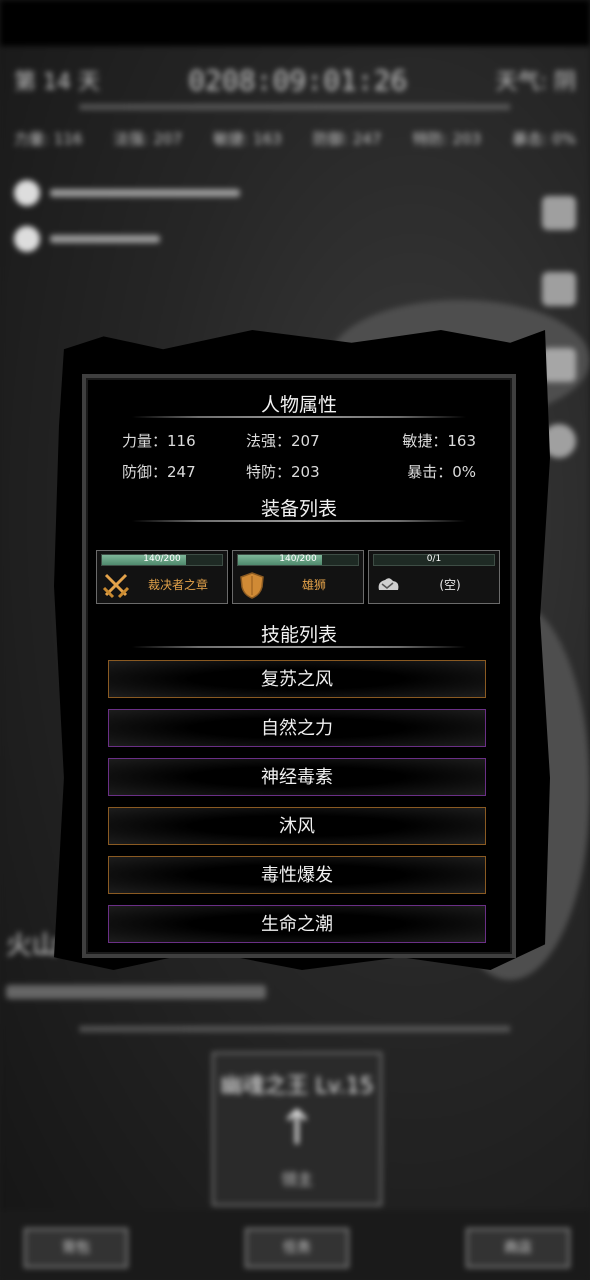 This screenshot has width=590, height=1280. Describe the element at coordinates (299, 456) in the screenshot. I see `attributes-grid: 力量：116 法强：207 敏捷：163 防御：247 特防：203 暴击：0%` at that location.